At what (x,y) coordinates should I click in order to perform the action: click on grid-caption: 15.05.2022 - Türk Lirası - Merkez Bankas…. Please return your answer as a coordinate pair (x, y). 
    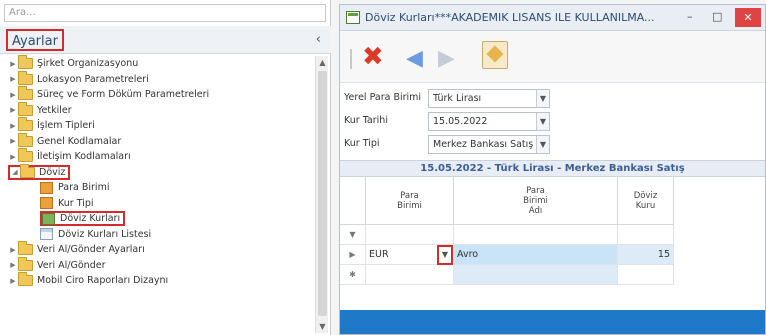
    Looking at the image, I should click on (552, 168).